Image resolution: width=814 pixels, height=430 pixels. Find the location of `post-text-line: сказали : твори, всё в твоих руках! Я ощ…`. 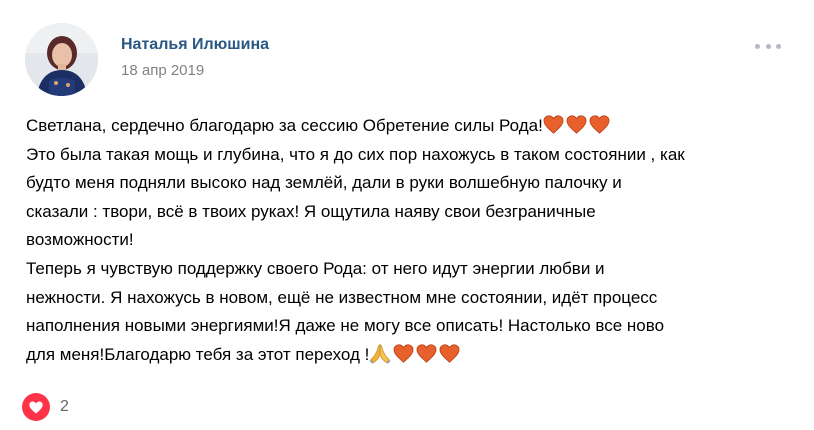

post-text-line: сказали : твори, всё в твоих руках! Я ощ… is located at coordinates (311, 211).